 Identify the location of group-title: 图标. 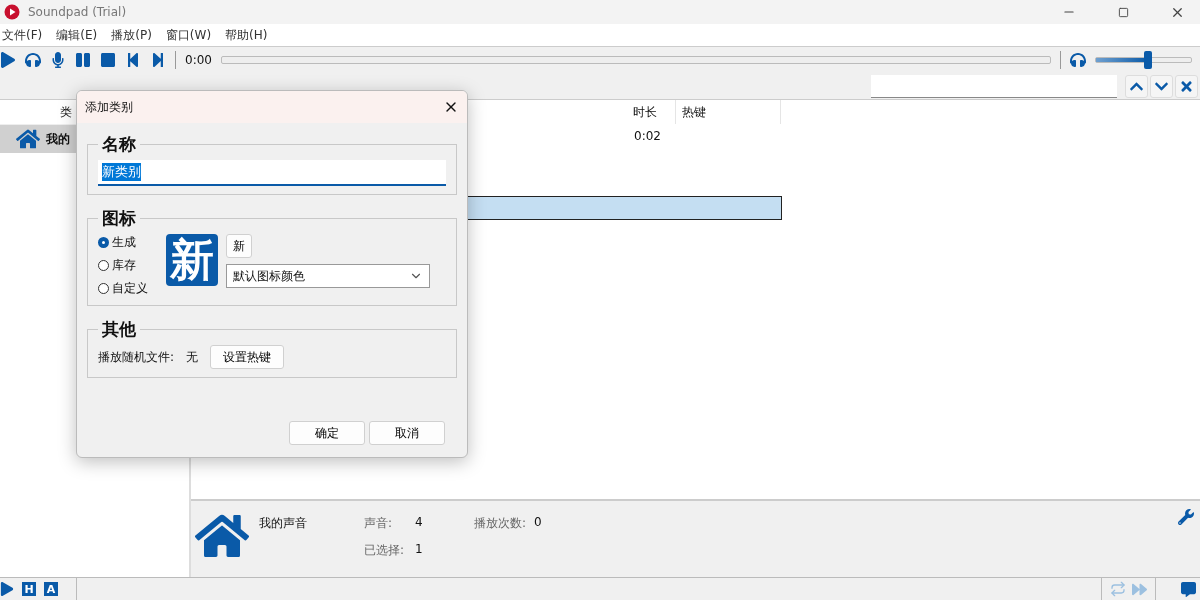
(119, 218).